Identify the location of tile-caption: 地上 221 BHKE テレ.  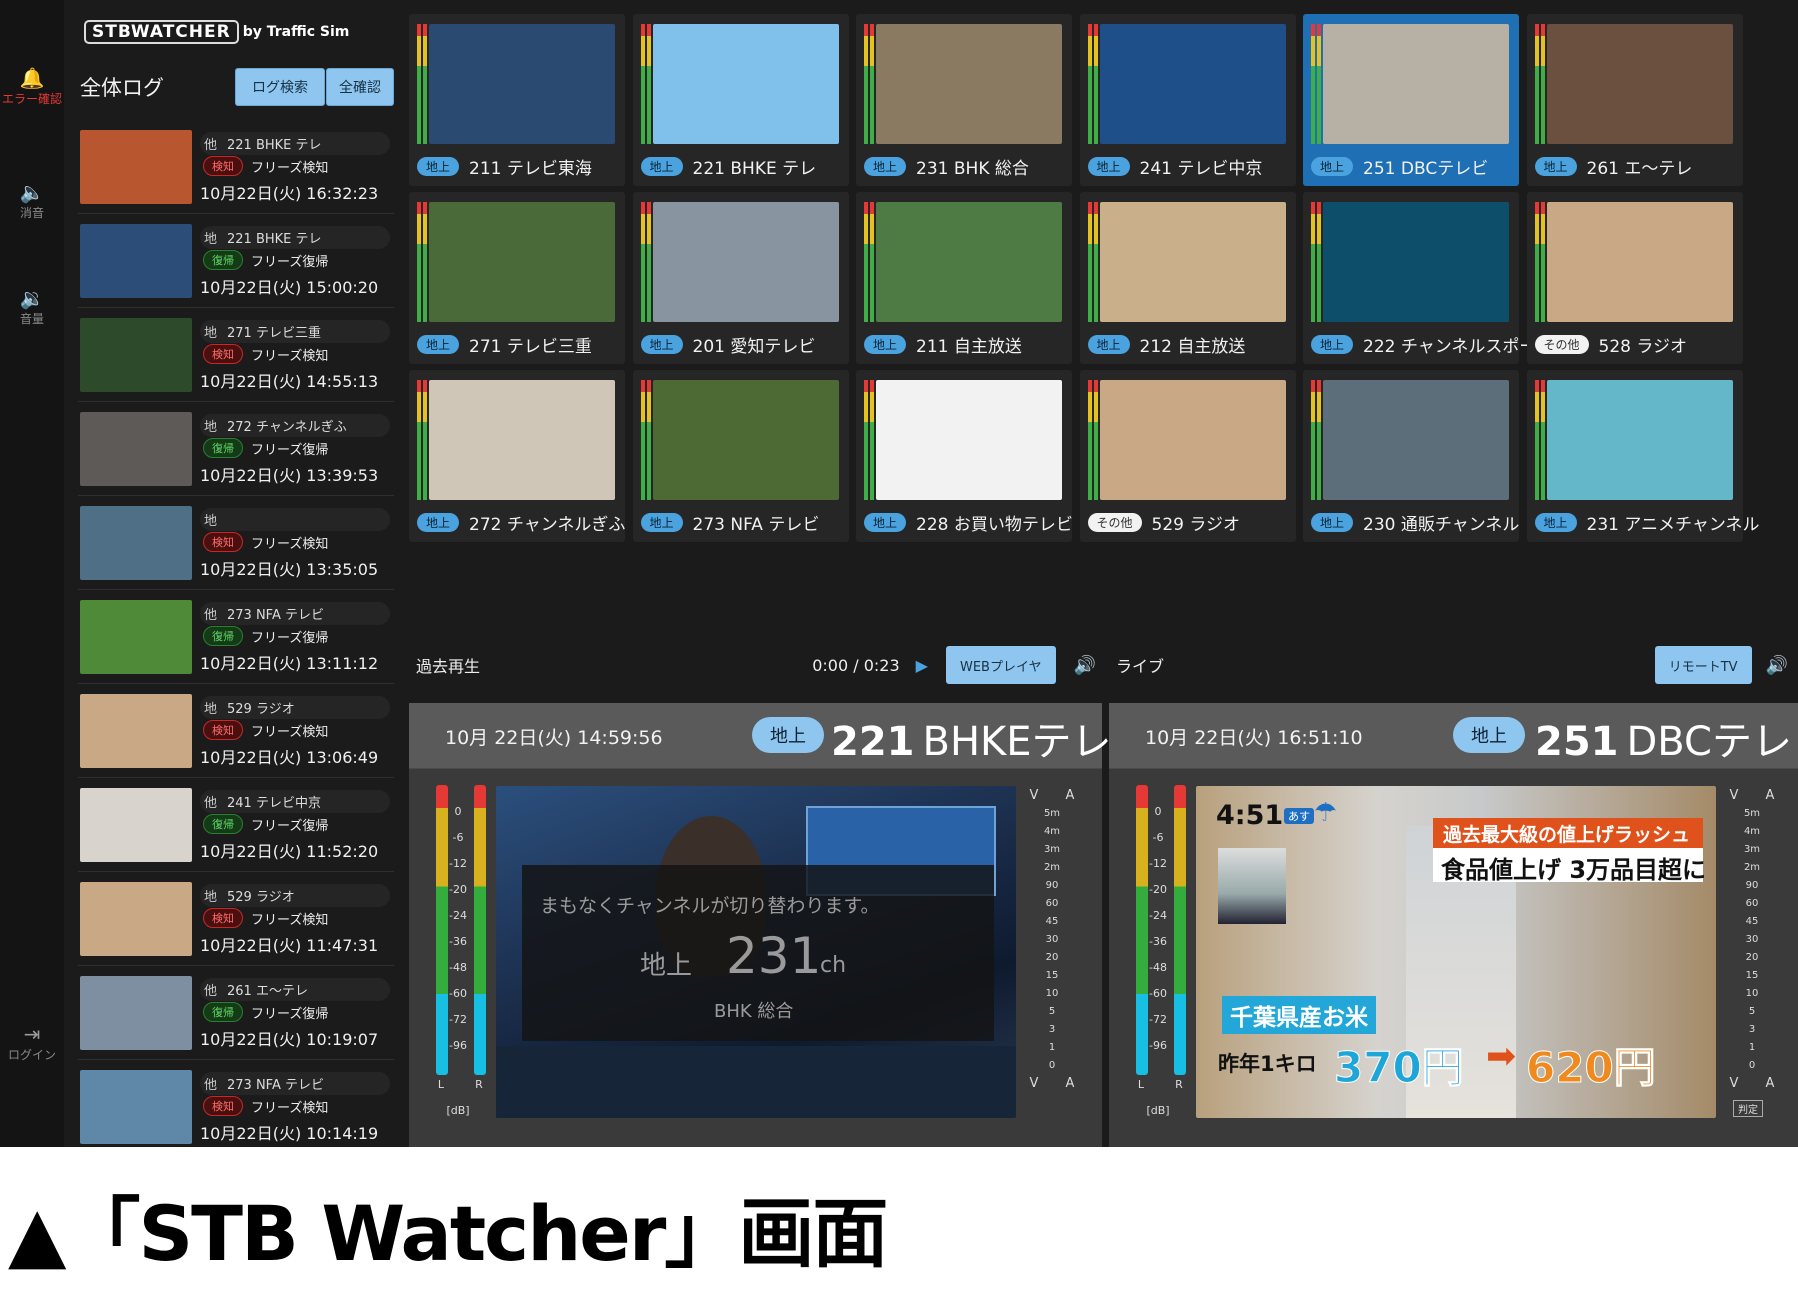
(728, 166).